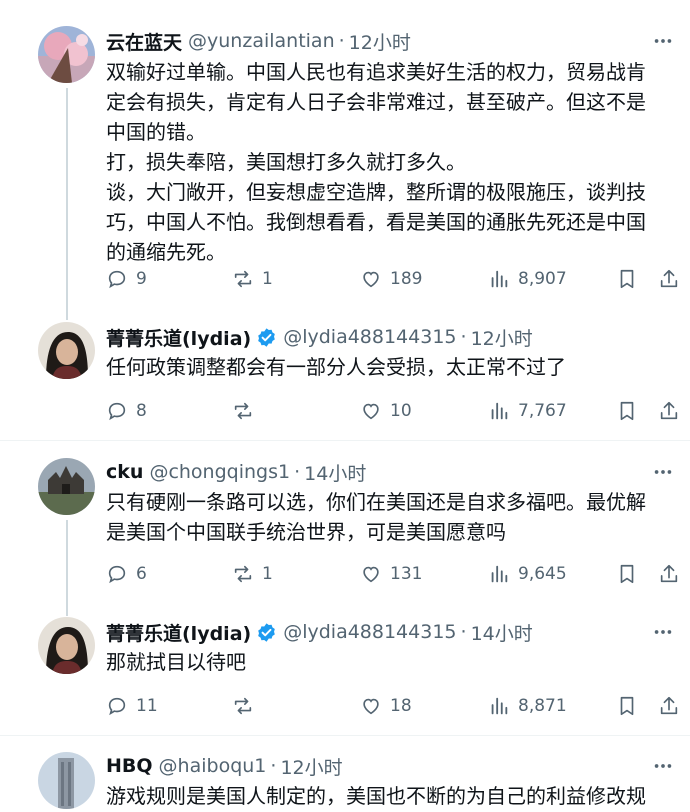 This screenshot has width=690, height=812. I want to click on post-header: 菁菁乐道(lydia) @lydia488144315 · 14小时, so click(319, 632).